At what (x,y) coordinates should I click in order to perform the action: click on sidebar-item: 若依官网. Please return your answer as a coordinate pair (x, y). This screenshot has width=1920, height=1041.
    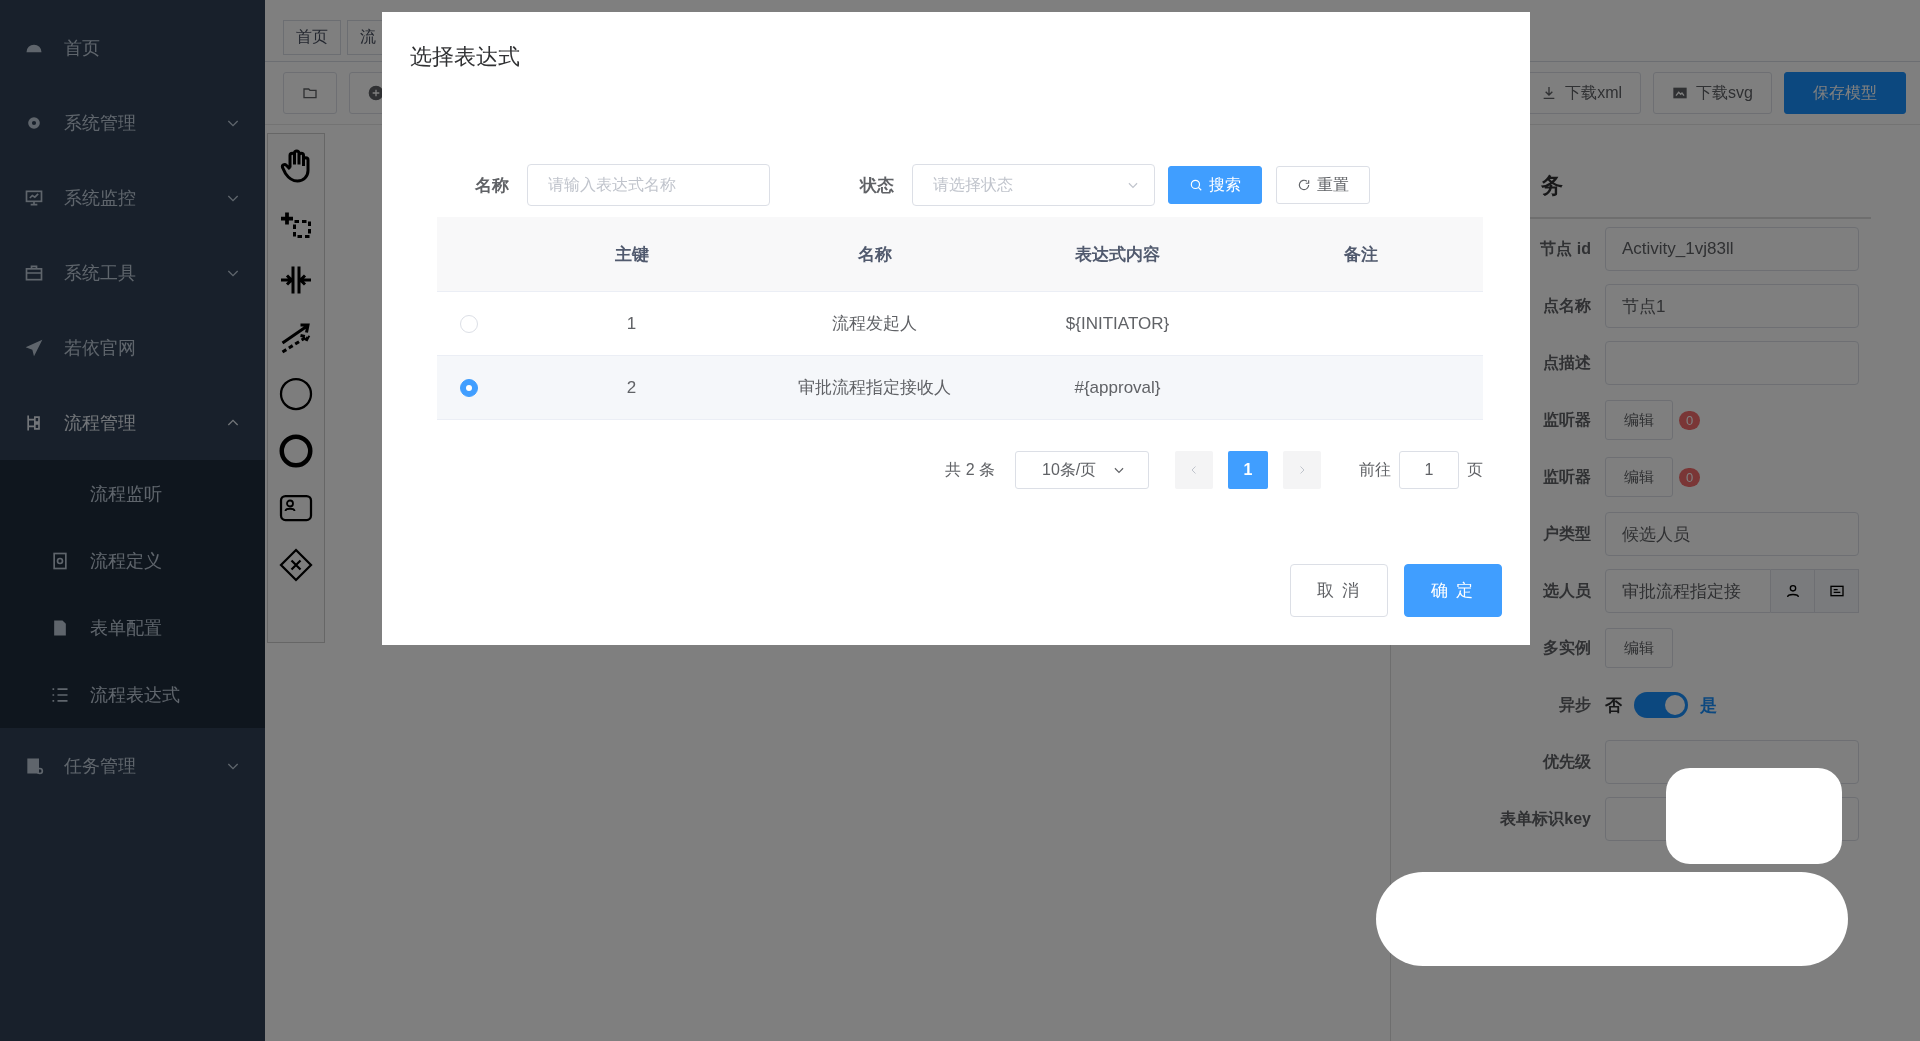
    Looking at the image, I should click on (132, 347).